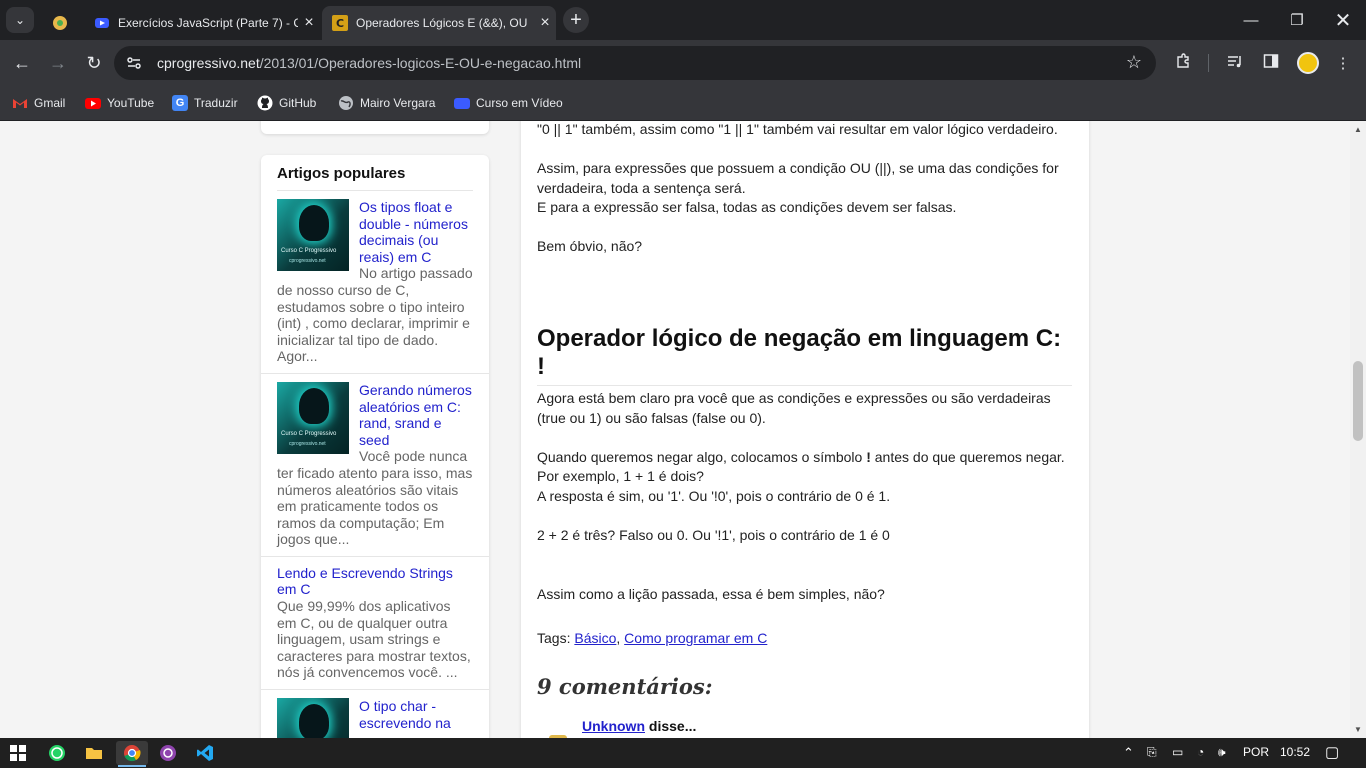  I want to click on tab-search-button: ⌄, so click(20, 20).